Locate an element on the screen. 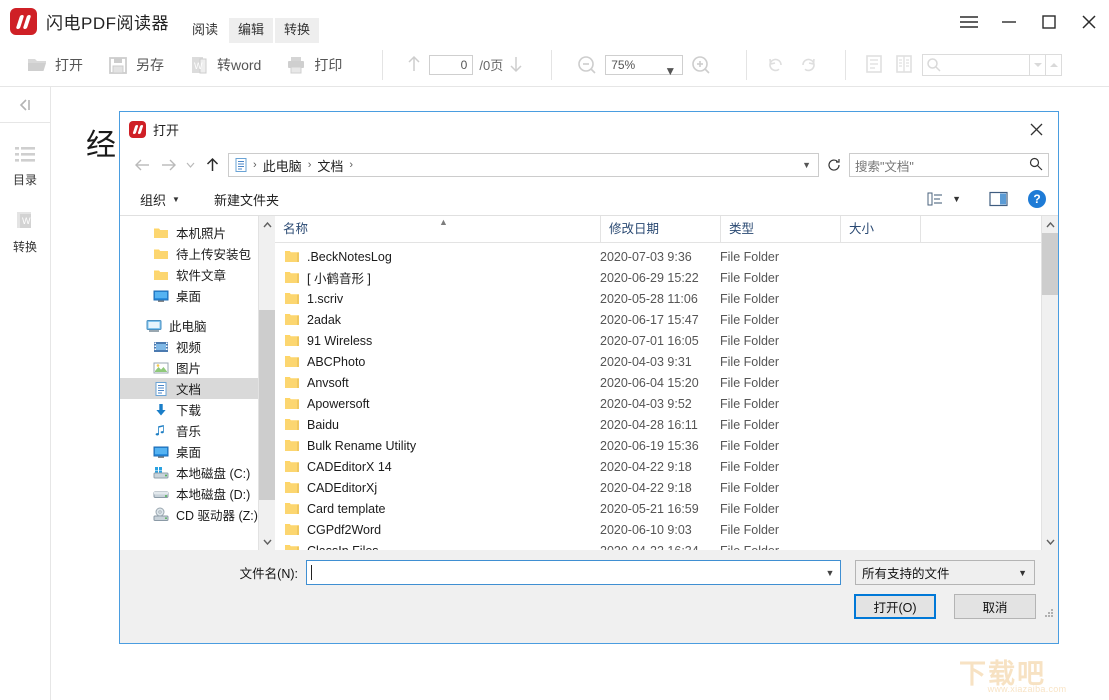  preview-pane-icon is located at coordinates (998, 199).